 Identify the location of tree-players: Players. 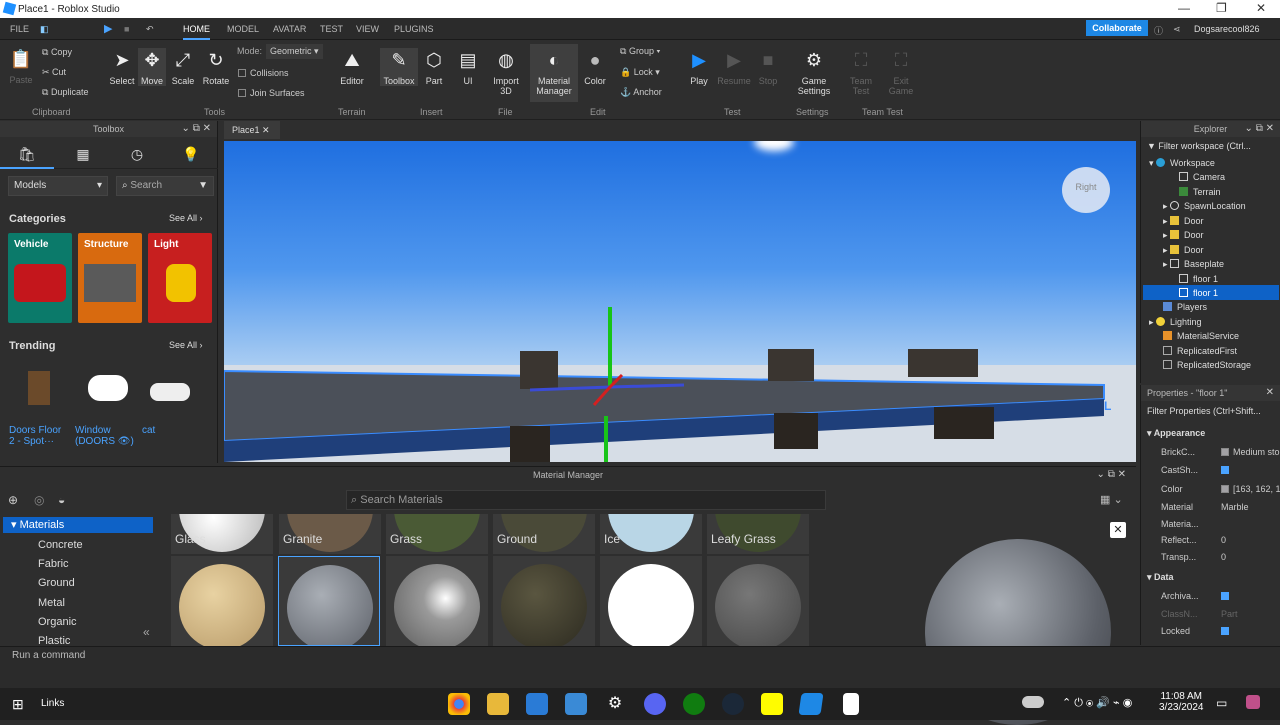
(1185, 307).